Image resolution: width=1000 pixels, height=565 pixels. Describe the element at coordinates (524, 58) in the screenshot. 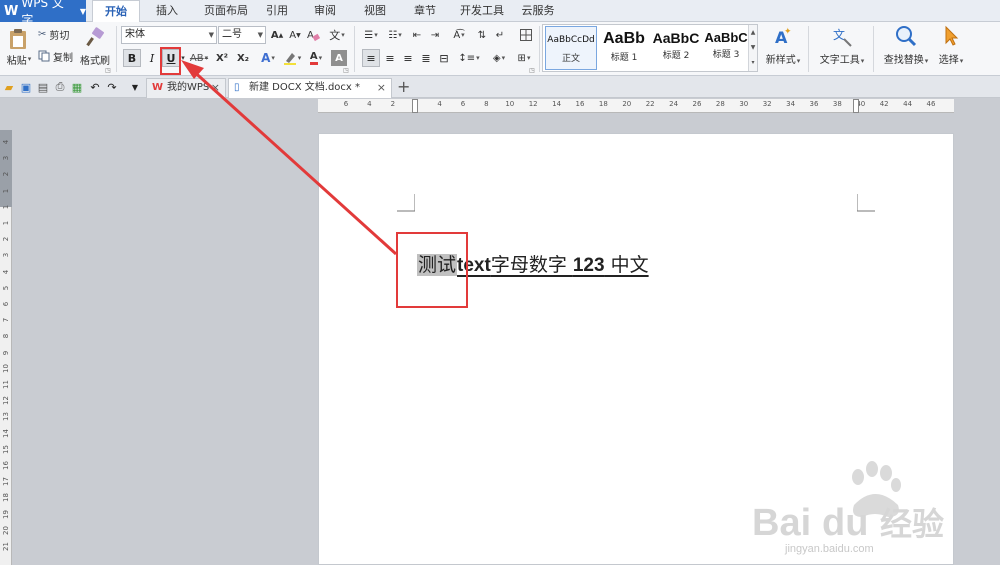

I see `borders-button: ⊞ ▾` at that location.